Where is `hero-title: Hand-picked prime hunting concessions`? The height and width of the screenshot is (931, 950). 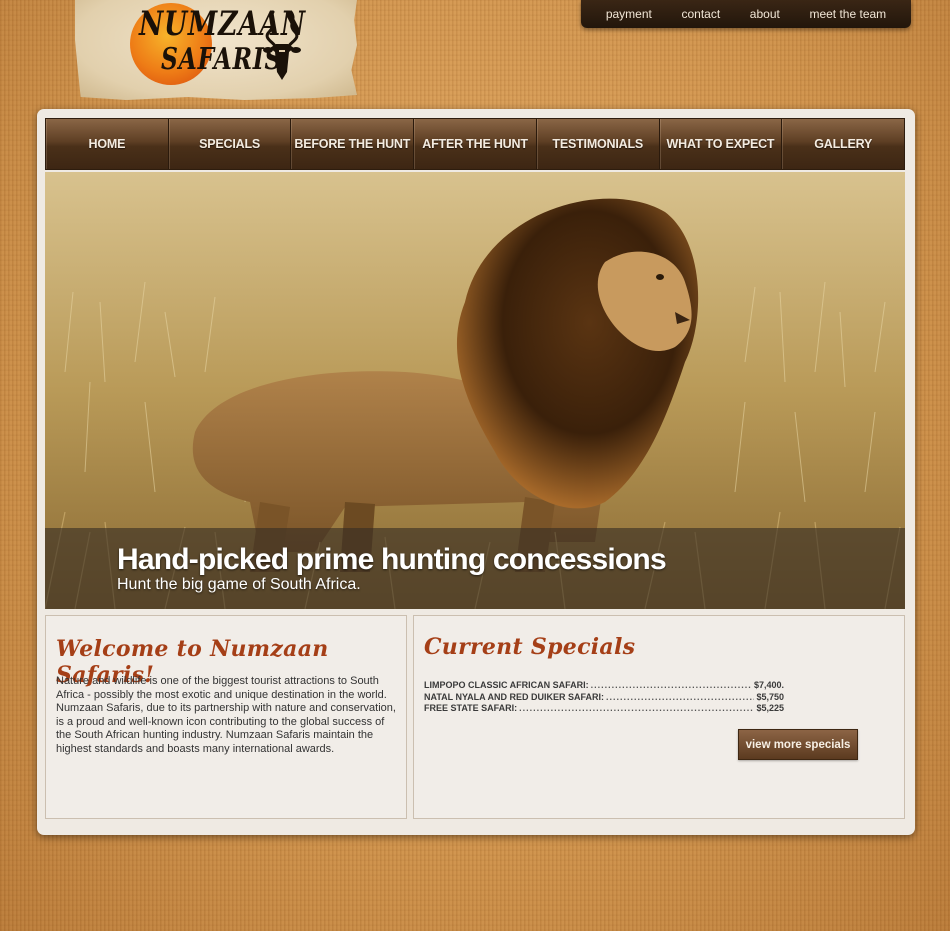 hero-title: Hand-picked prime hunting concessions is located at coordinates (392, 559).